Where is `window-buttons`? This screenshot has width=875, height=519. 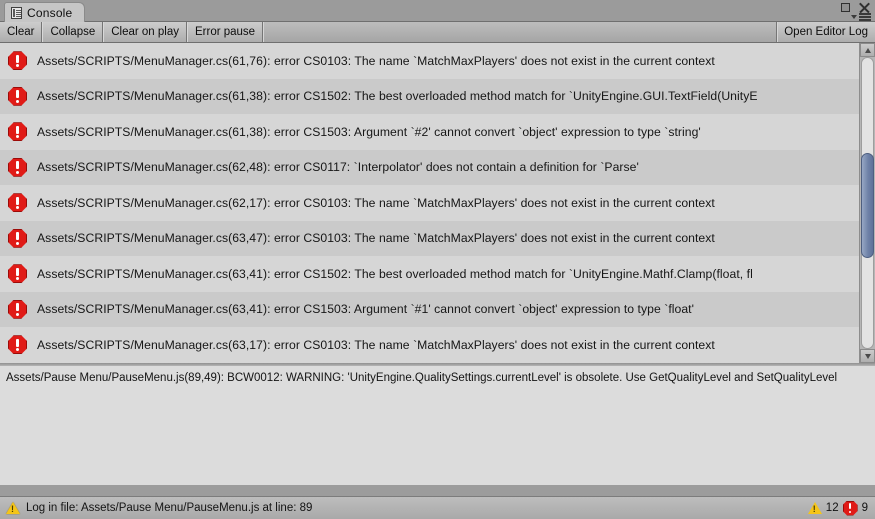
window-buttons is located at coordinates (855, 7).